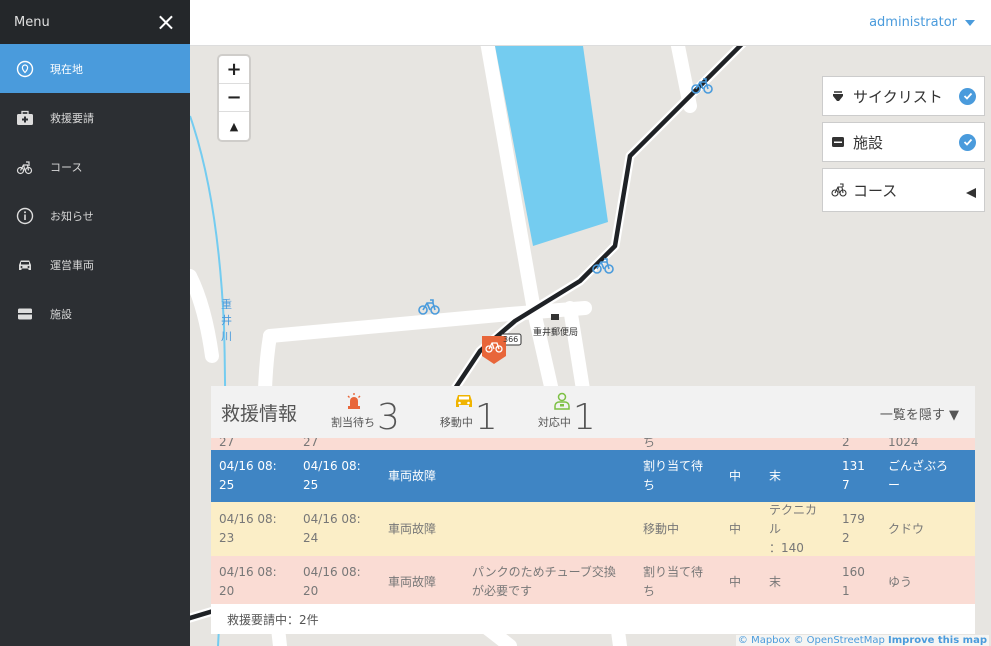 This screenshot has height=646, width=991. I want to click on staff-icon, so click(562, 403).